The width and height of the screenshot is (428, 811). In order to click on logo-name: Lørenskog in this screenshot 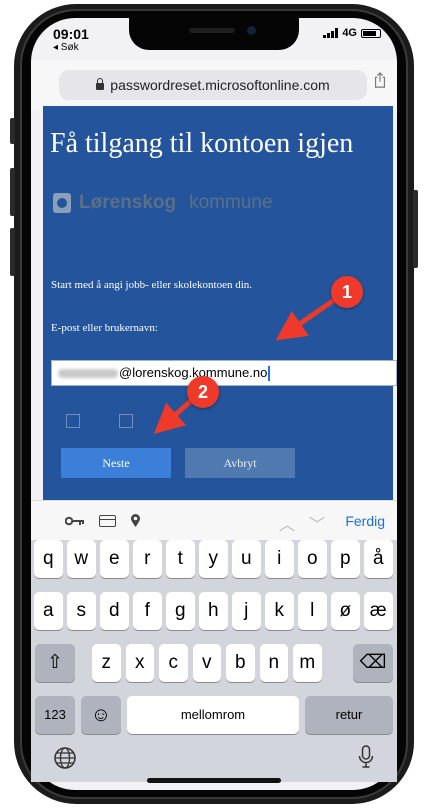, I will do `click(128, 202)`.